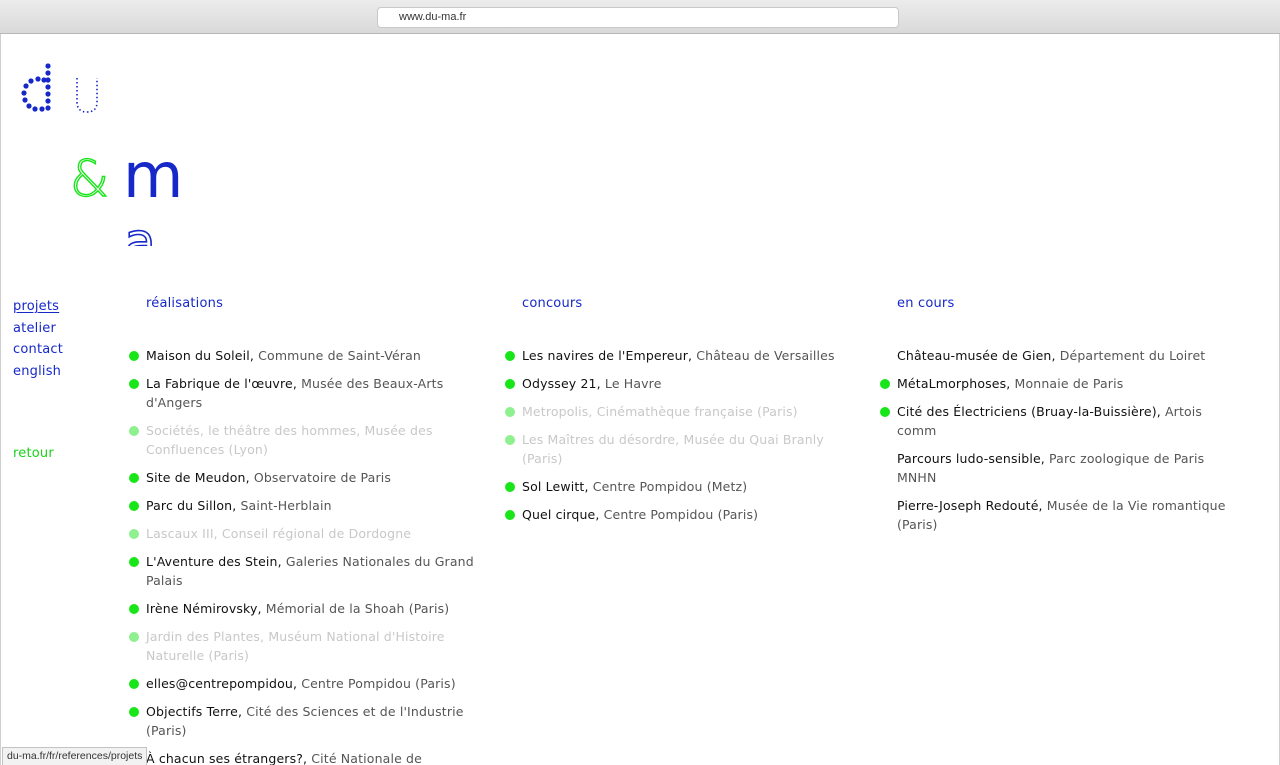  Describe the element at coordinates (971, 458) in the screenshot. I see `project-title: Parcours ludo-sensible,` at that location.